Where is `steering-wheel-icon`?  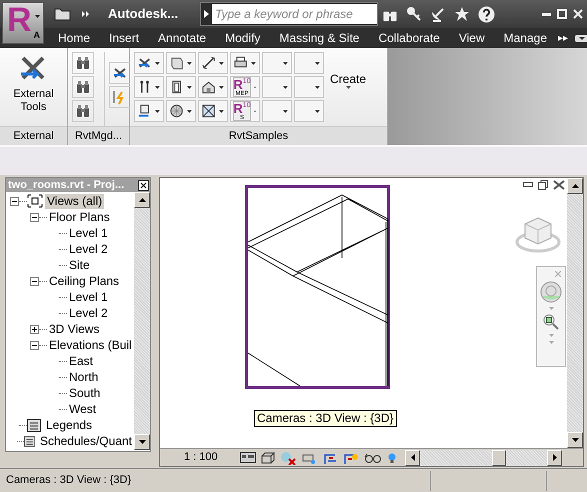
steering-wheel-icon is located at coordinates (551, 292).